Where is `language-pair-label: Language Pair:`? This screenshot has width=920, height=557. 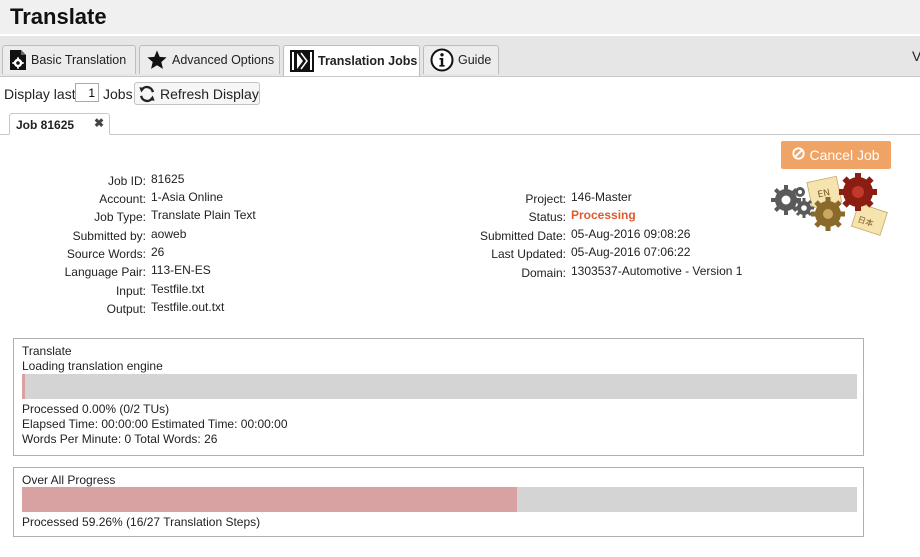
language-pair-label: Language Pair: is located at coordinates (105, 272).